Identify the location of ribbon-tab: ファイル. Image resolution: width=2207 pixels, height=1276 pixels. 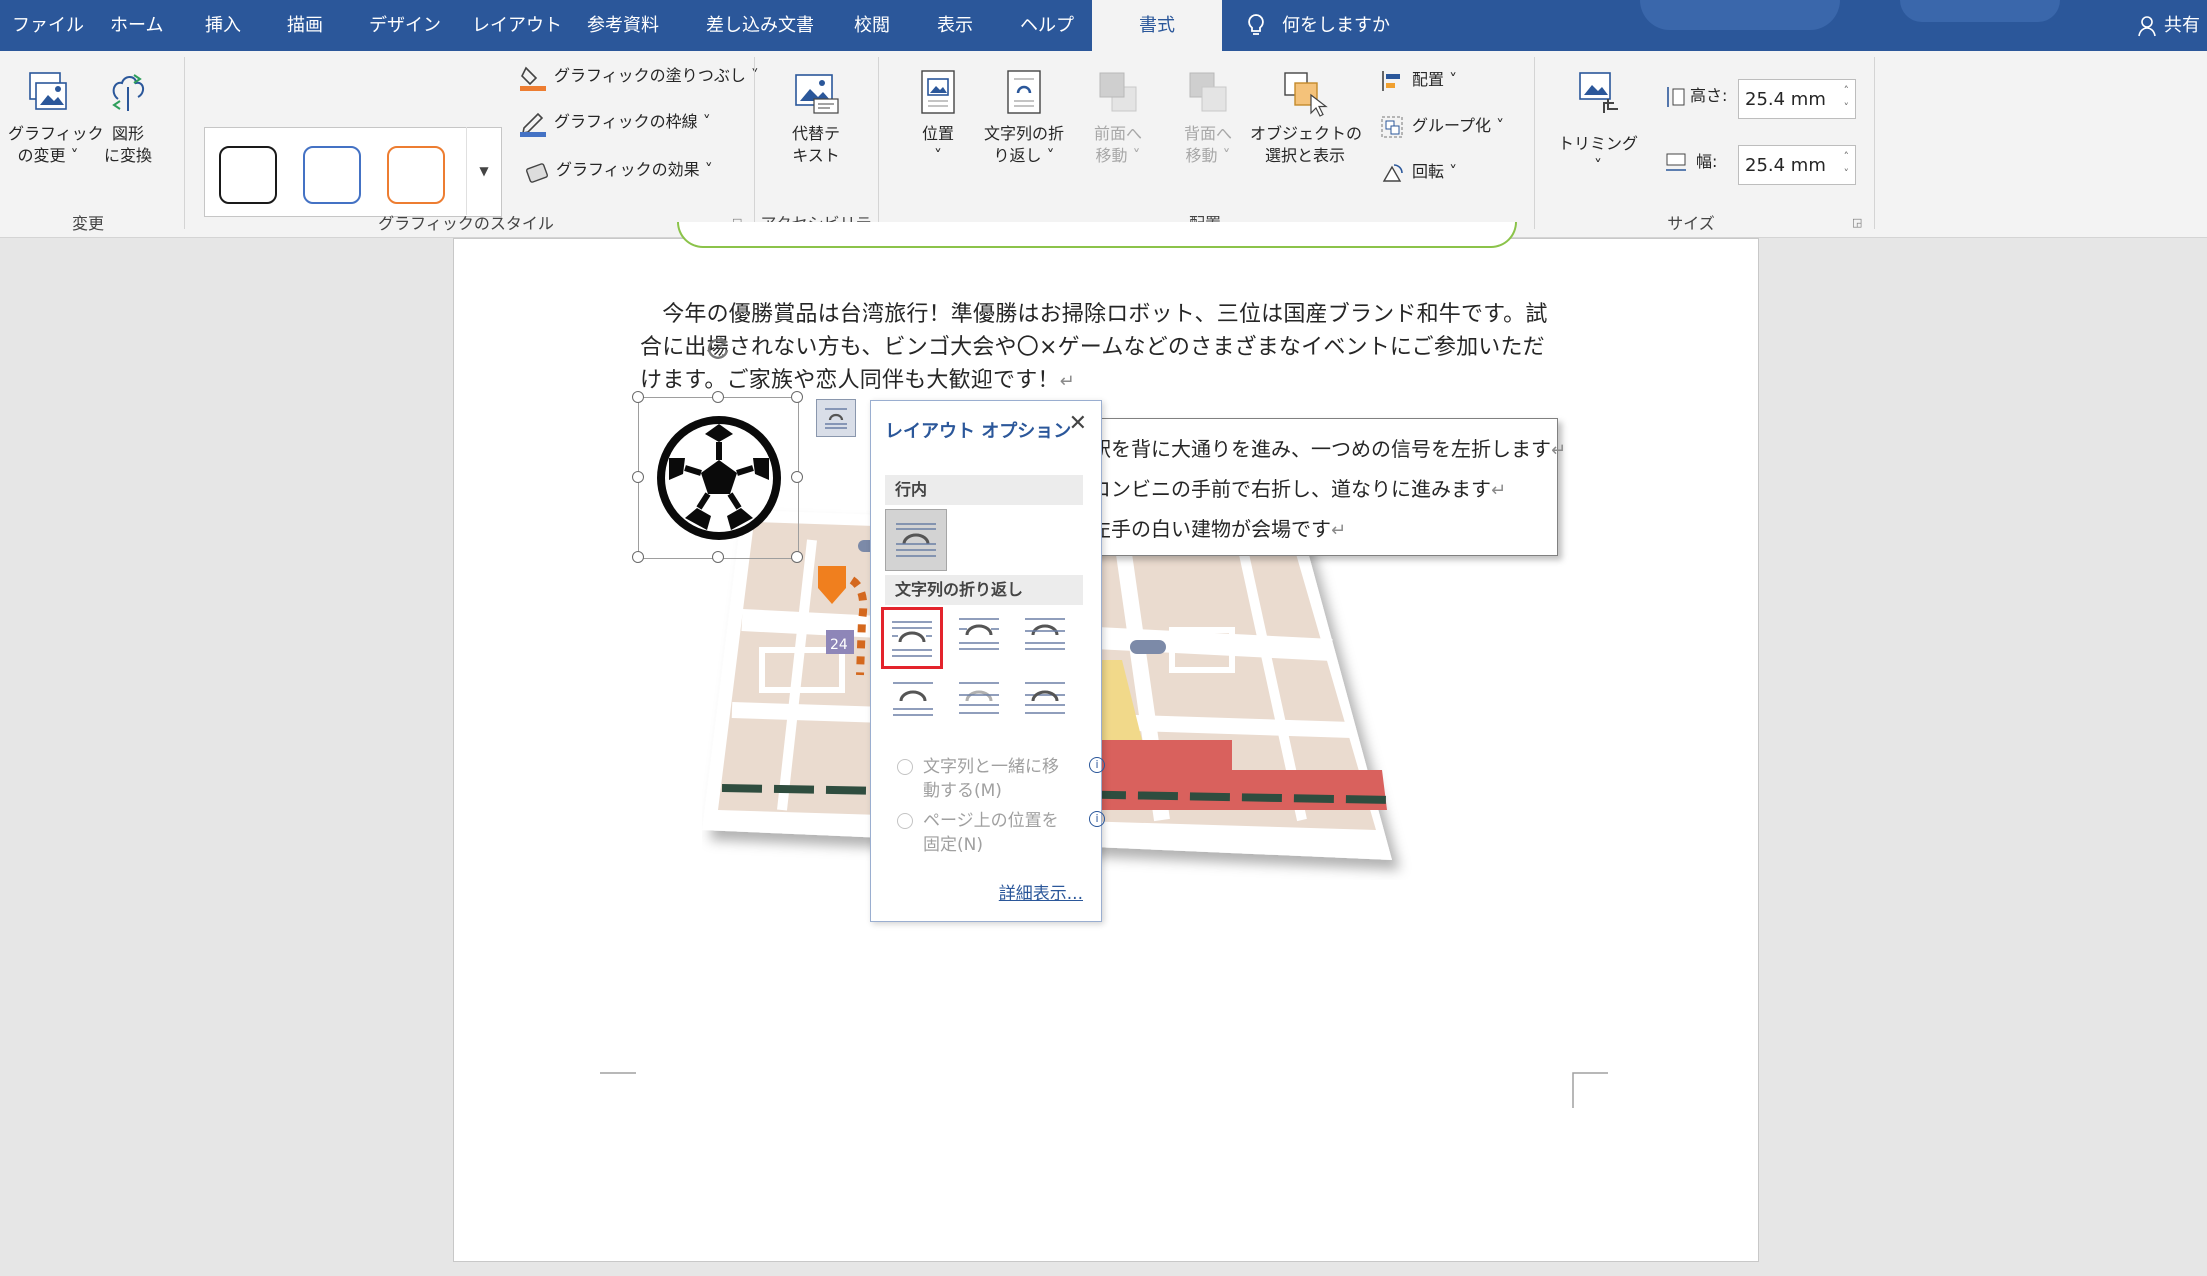
(48, 25).